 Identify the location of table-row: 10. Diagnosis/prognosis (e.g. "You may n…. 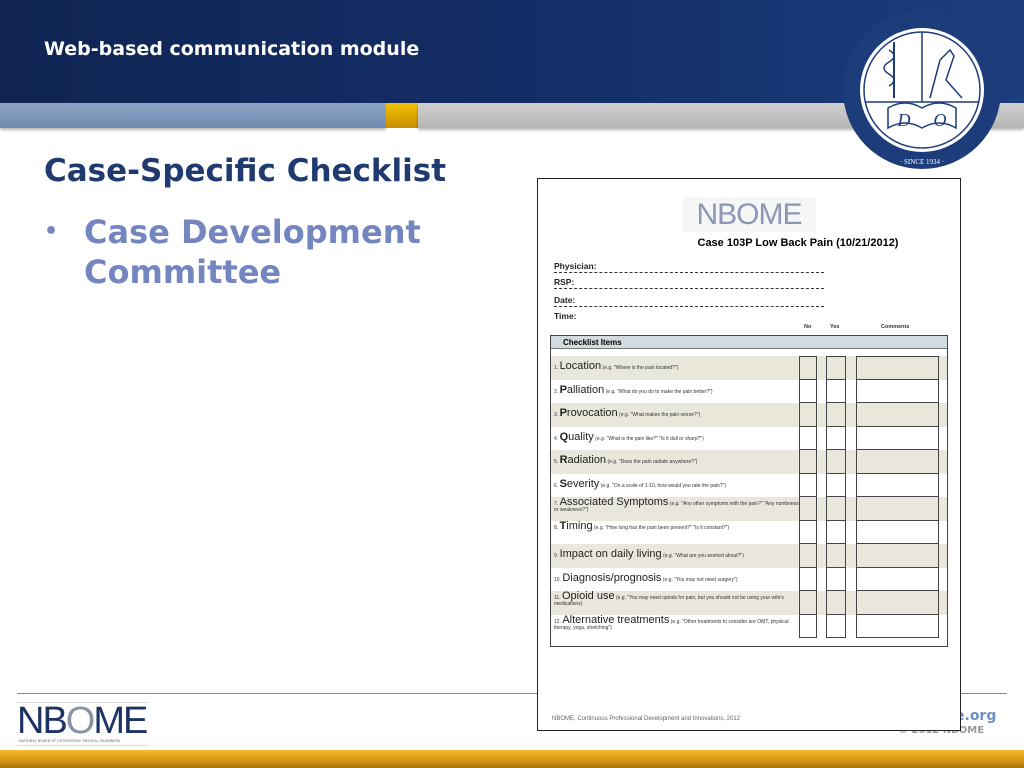
(749, 579).